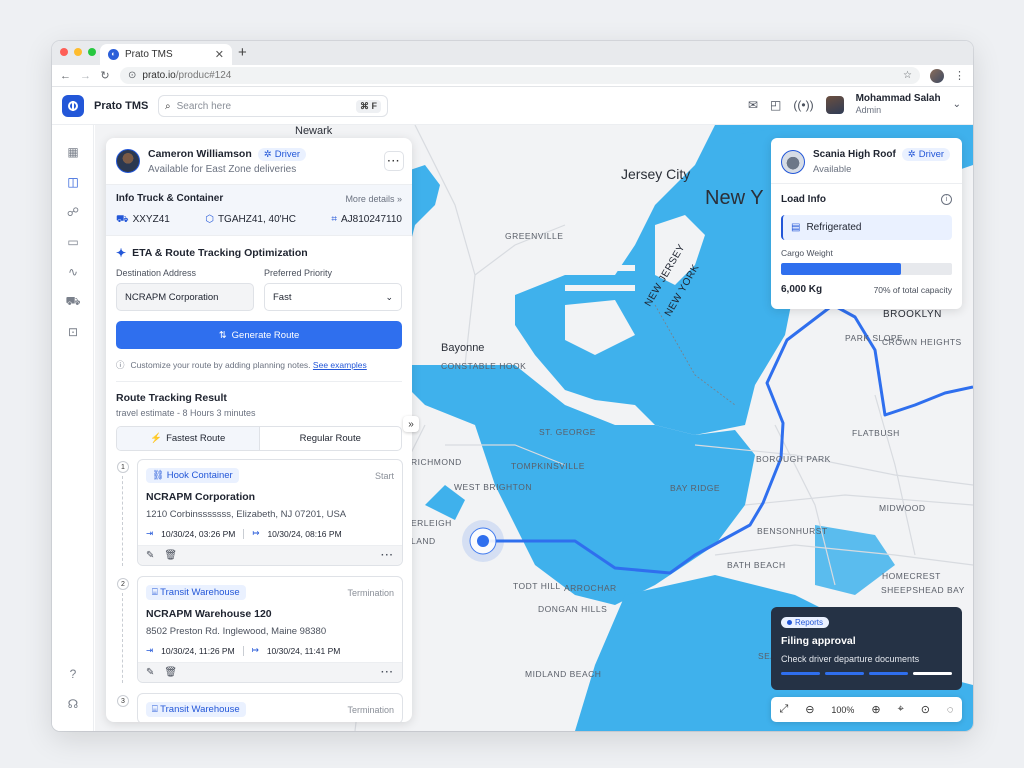  I want to click on chat-icon: ◌, so click(950, 710).